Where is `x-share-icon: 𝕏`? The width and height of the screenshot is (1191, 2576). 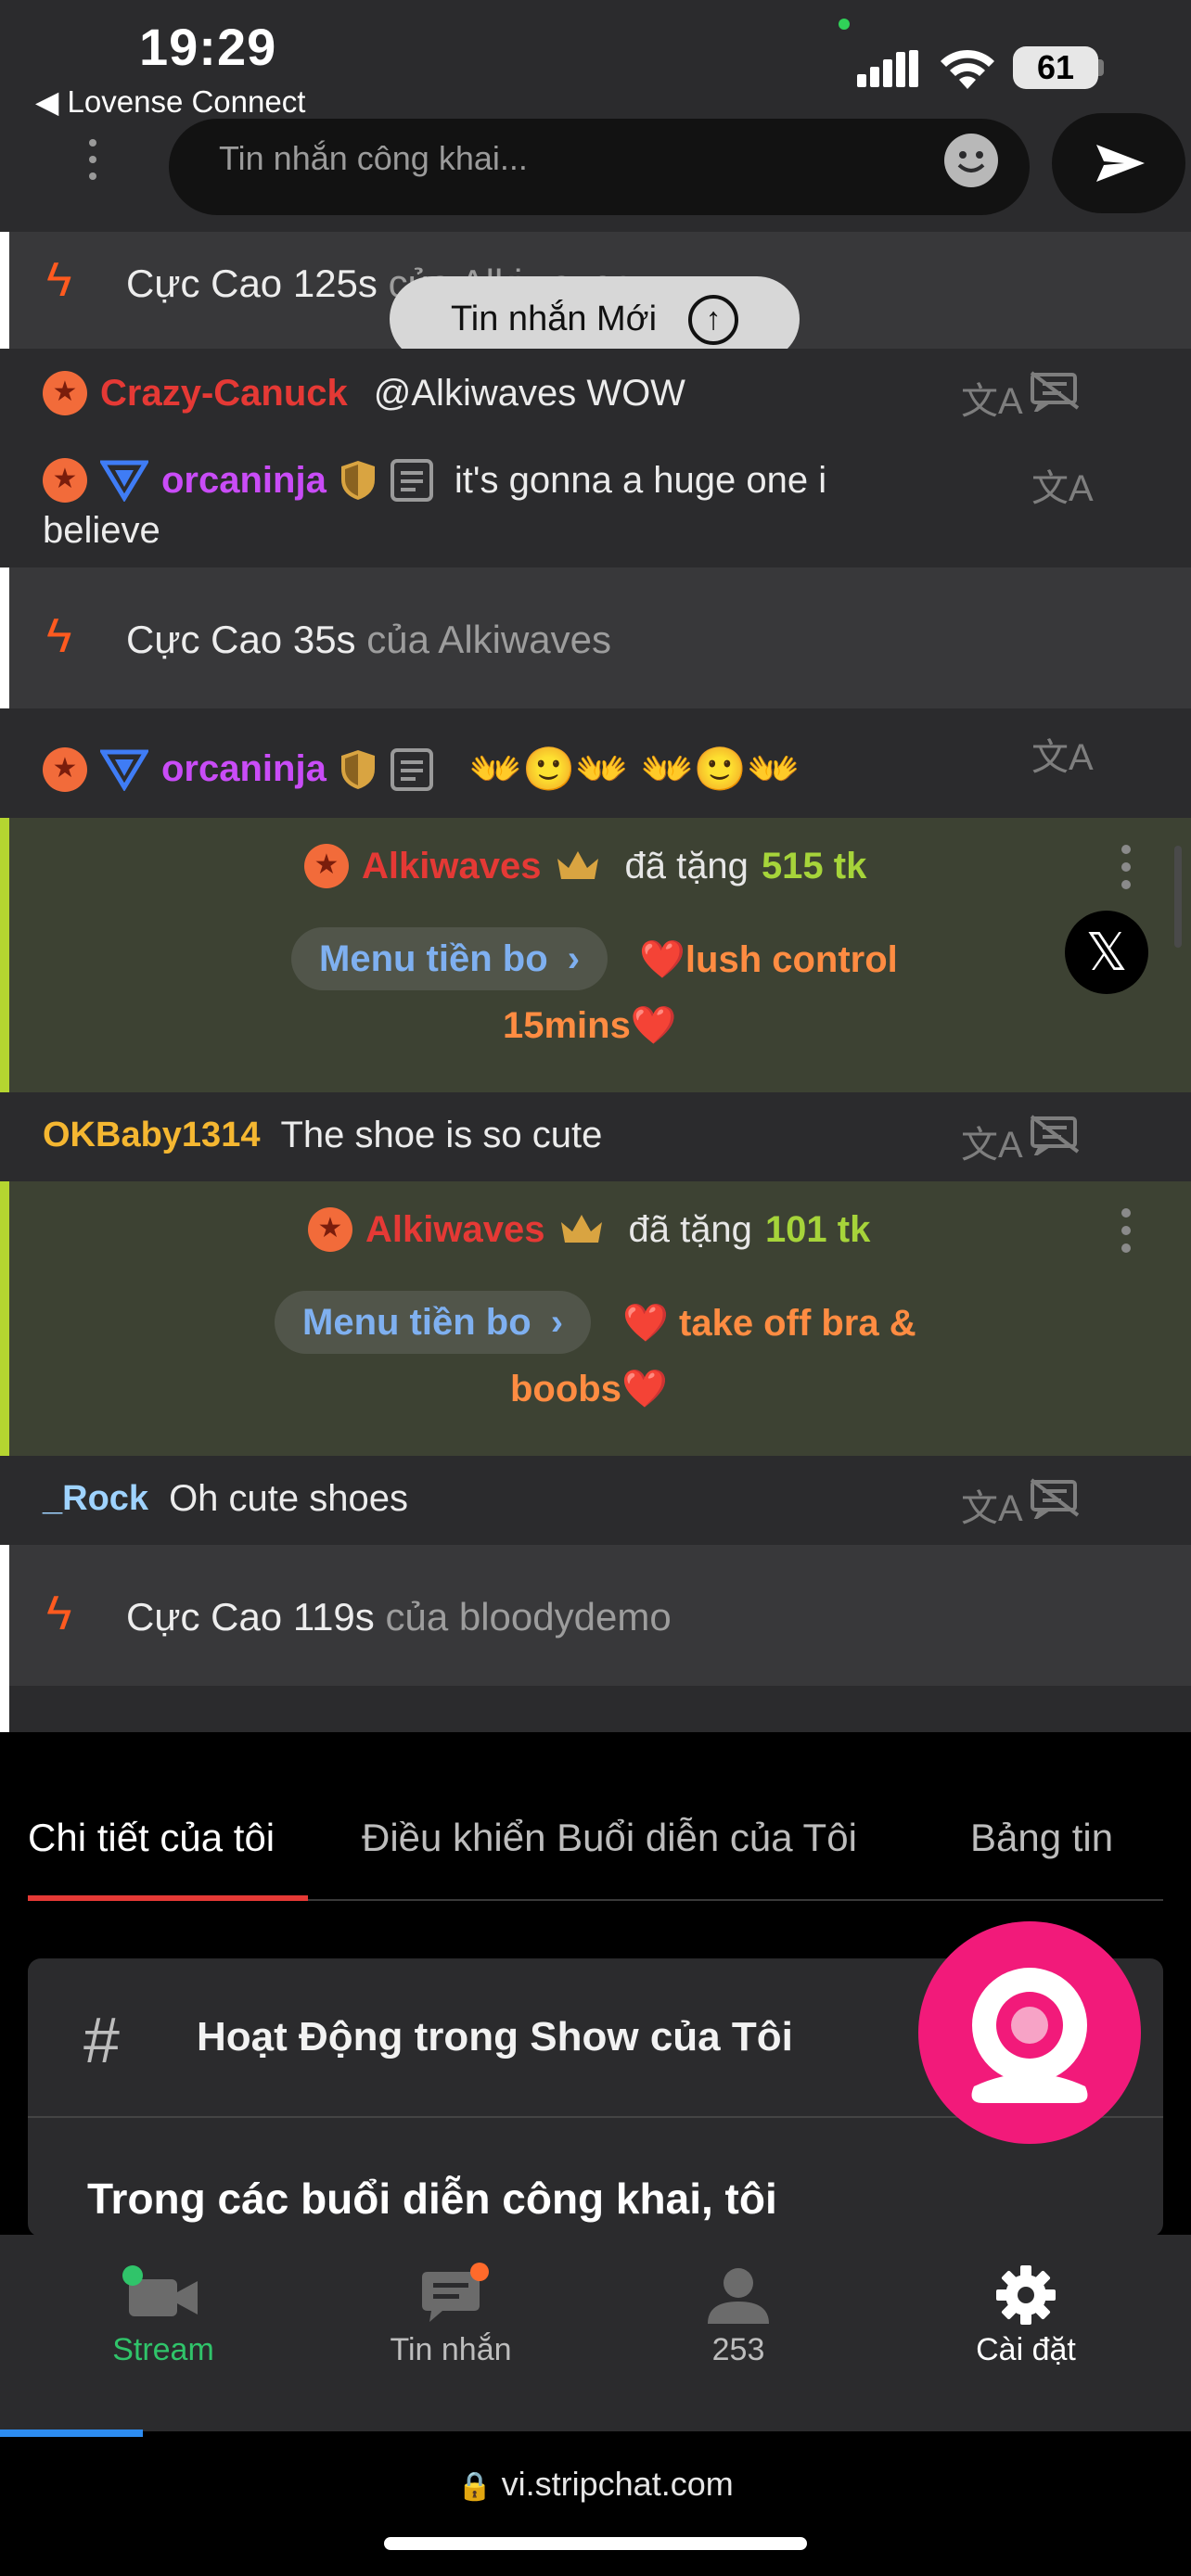 x-share-icon: 𝕏 is located at coordinates (1106, 952).